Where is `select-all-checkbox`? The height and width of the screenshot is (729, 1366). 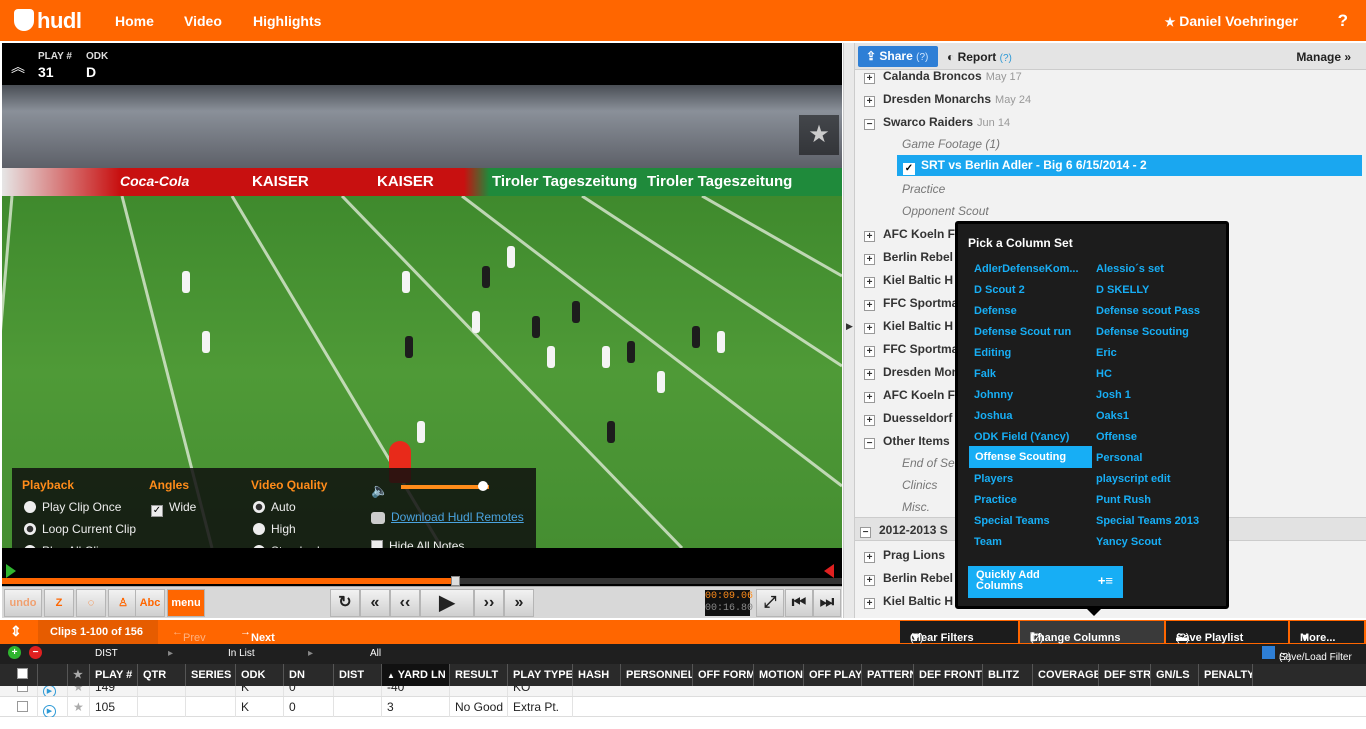 select-all-checkbox is located at coordinates (22, 673).